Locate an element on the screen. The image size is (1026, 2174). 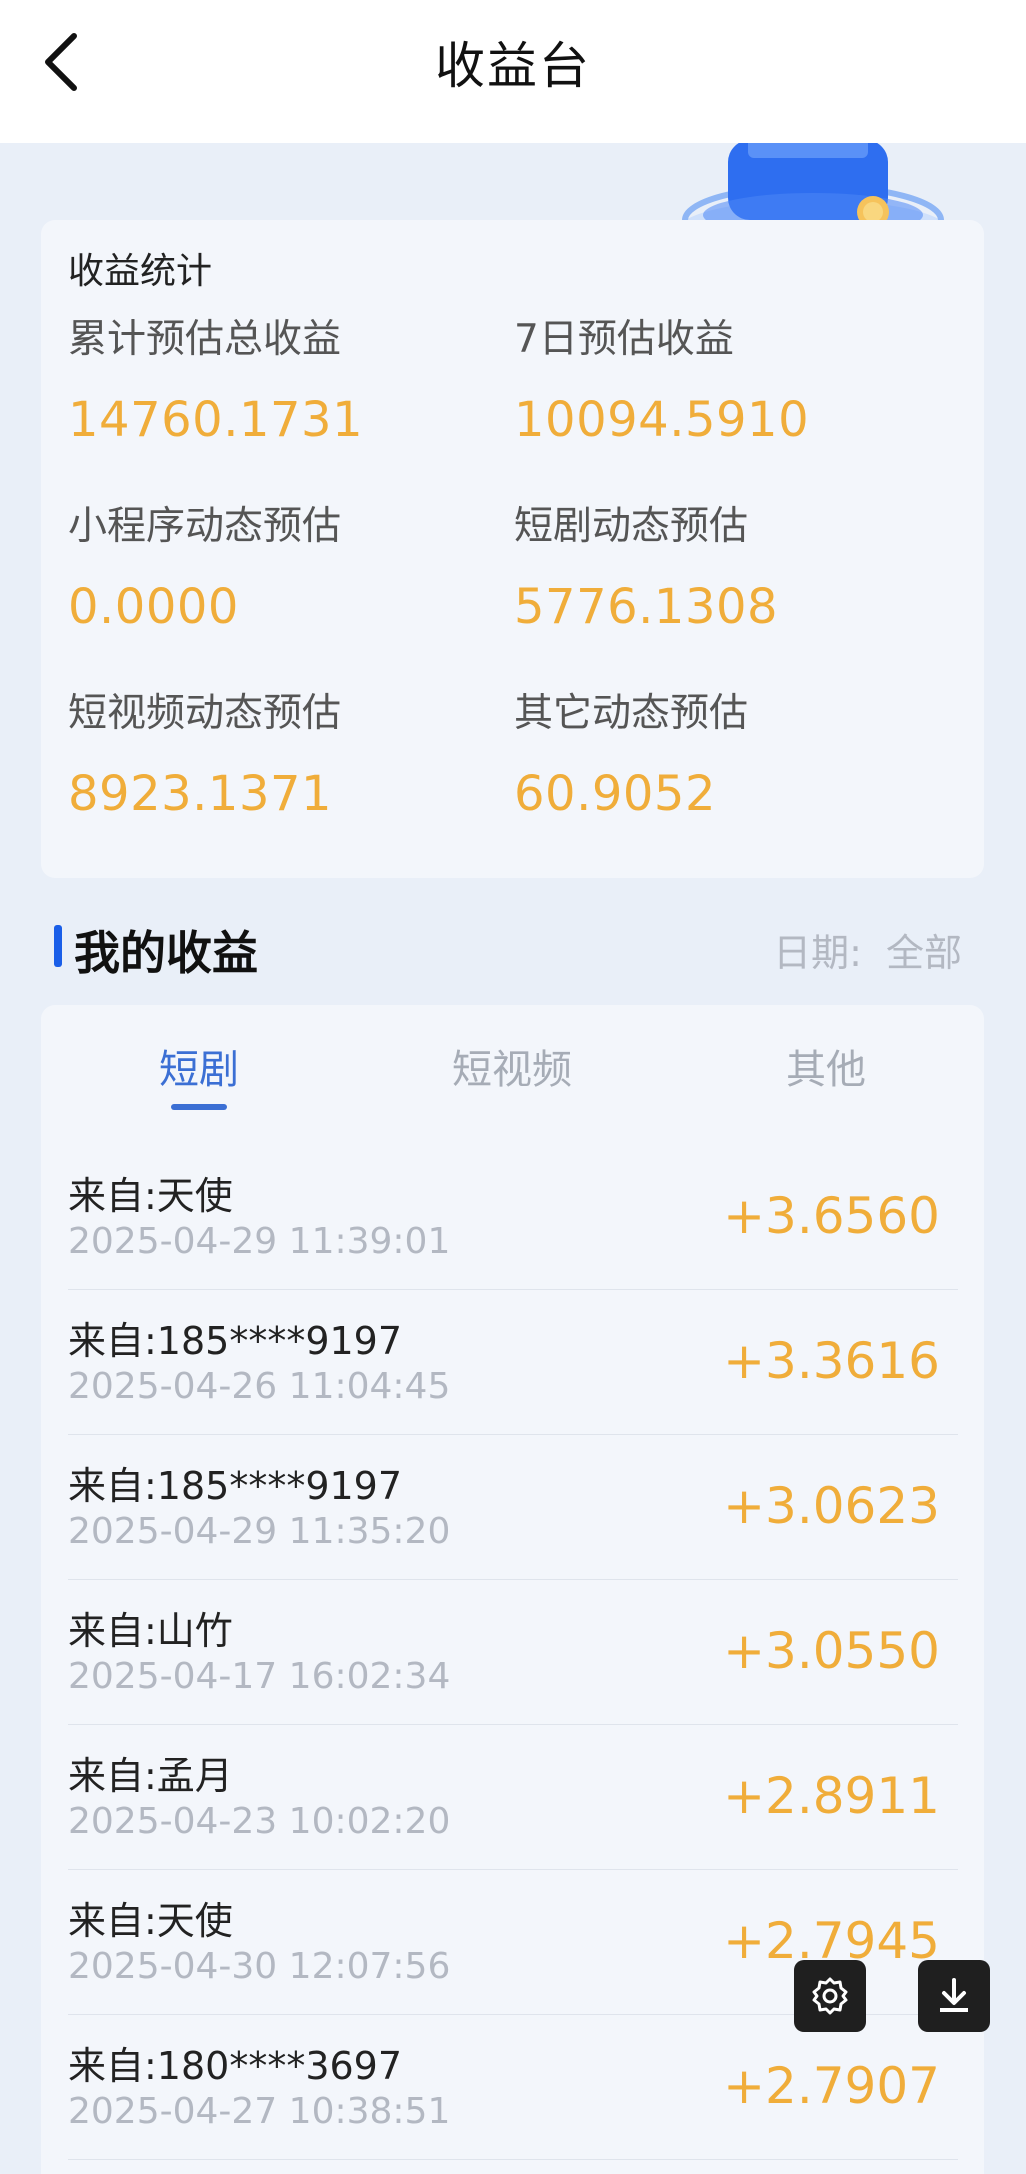
list-item: 来自:孟月 2025-04-23 10:02:20 +2.8911 is located at coordinates (513, 1797).